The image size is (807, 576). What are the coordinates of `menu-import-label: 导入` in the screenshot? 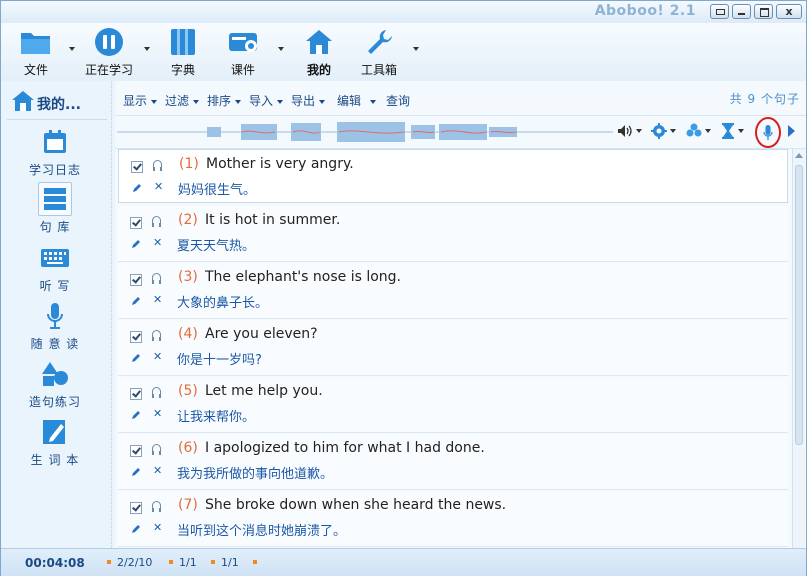 It's located at (261, 101).